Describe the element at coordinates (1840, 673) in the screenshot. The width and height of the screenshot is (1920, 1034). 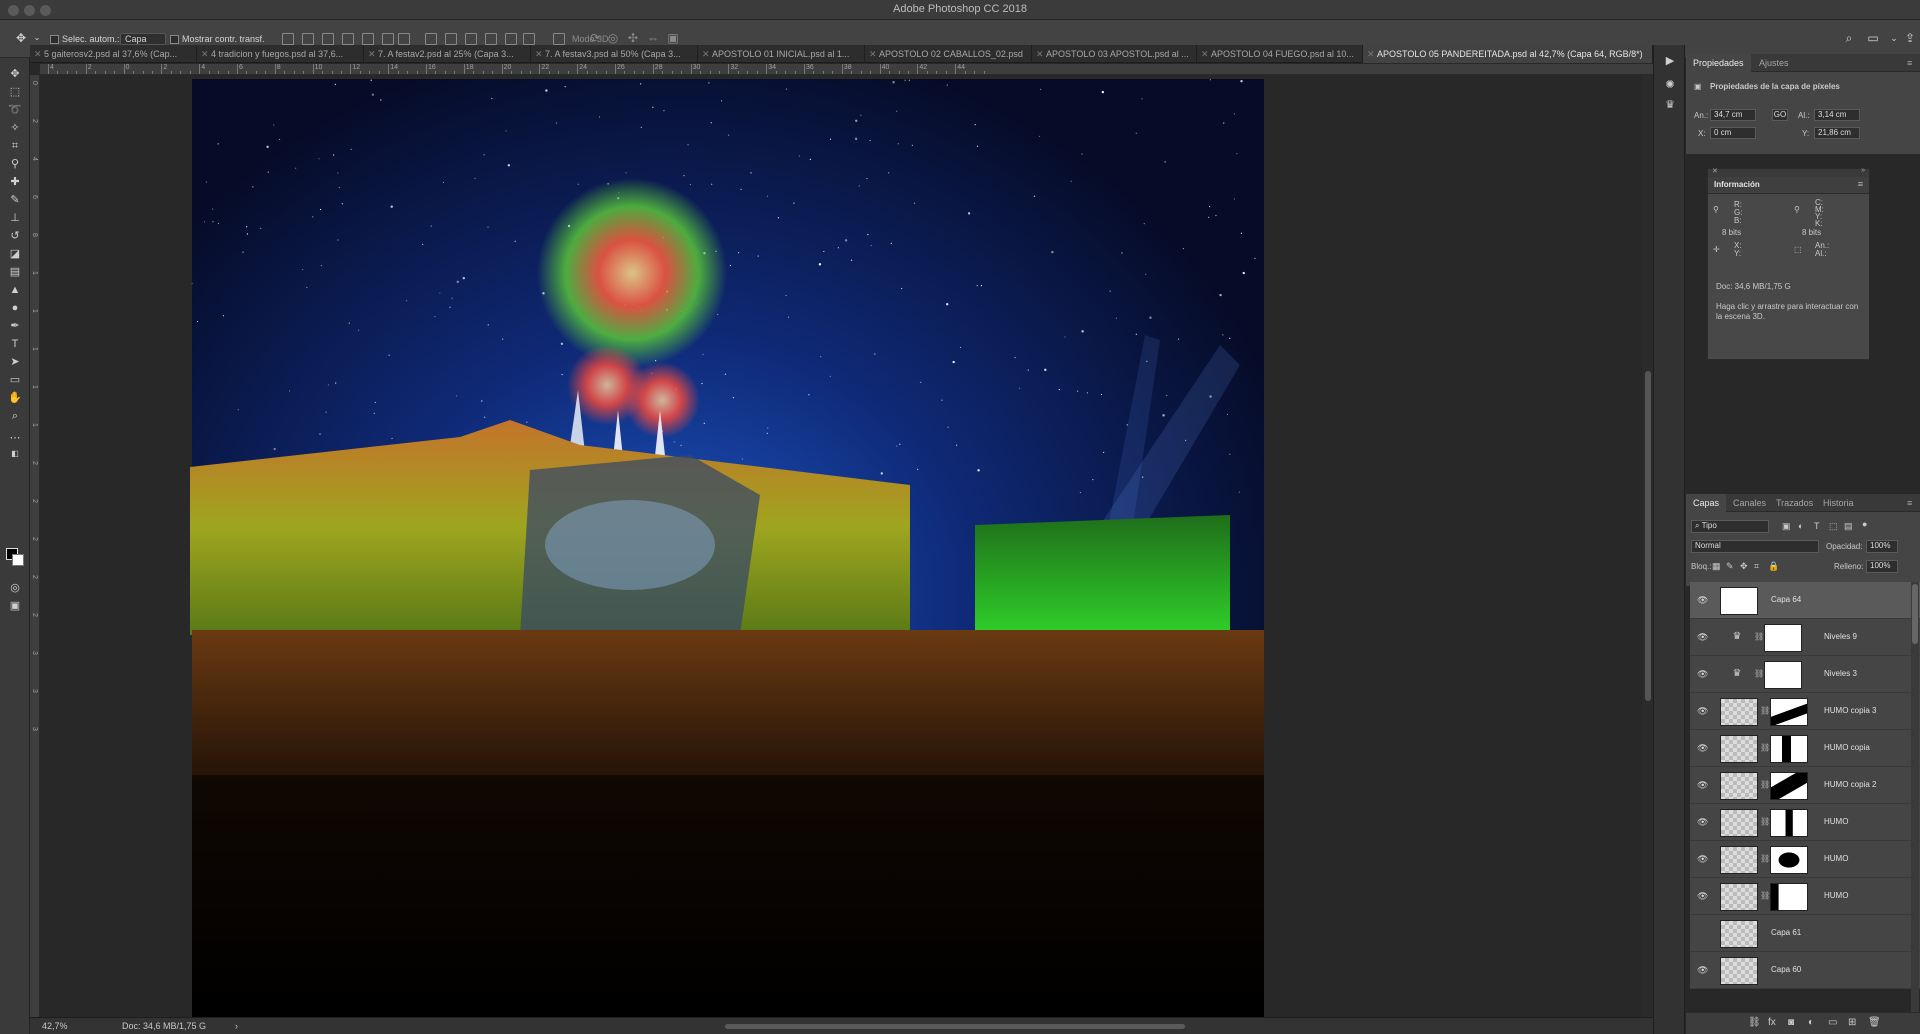
I see `layer-name: Niveles 3` at that location.